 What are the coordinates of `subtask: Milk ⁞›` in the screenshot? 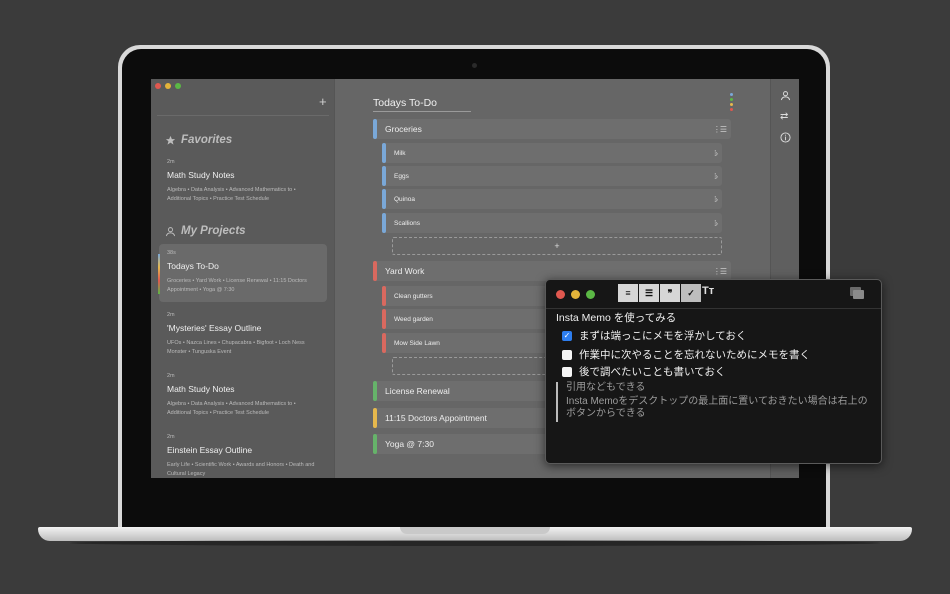 It's located at (552, 153).